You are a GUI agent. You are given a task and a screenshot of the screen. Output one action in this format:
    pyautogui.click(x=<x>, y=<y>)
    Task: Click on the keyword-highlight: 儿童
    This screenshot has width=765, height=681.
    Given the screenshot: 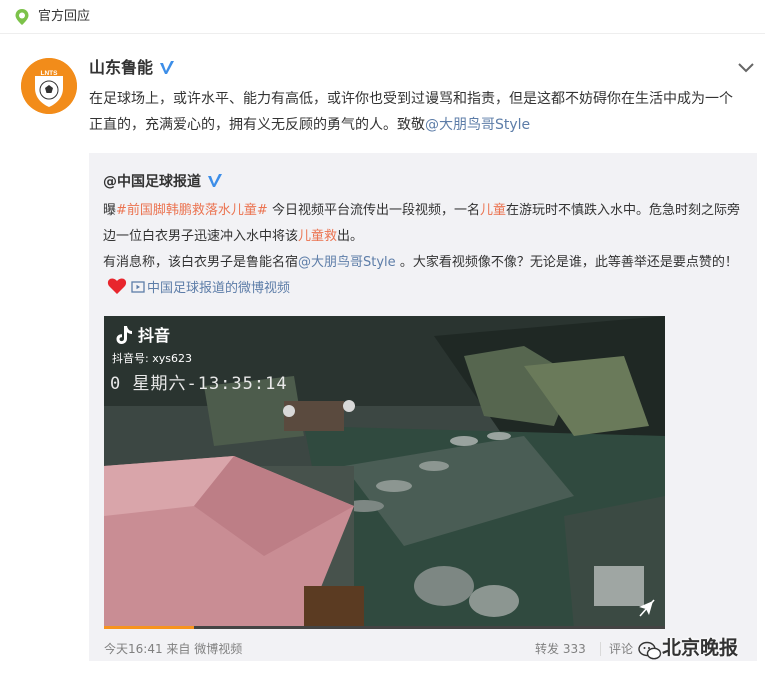 What is the action you would take?
    pyautogui.click(x=493, y=210)
    